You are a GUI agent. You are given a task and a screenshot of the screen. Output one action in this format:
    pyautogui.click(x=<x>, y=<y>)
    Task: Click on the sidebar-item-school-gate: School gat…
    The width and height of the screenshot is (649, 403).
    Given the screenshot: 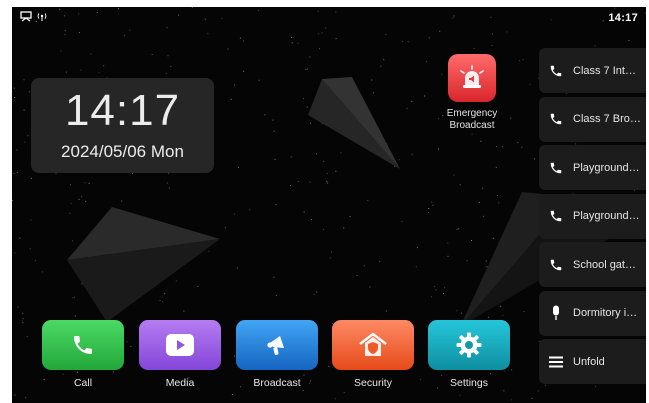 What is the action you would take?
    pyautogui.click(x=592, y=264)
    